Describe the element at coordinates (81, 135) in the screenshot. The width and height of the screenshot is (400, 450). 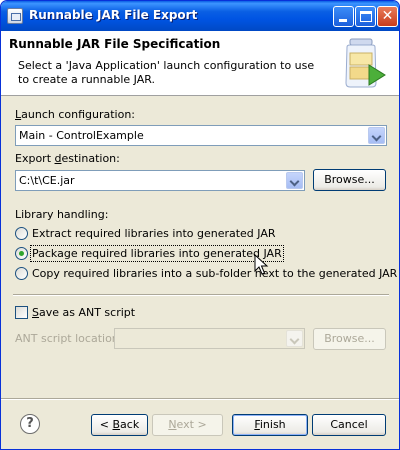
I see `launch-config-value: Main - ControlExample` at that location.